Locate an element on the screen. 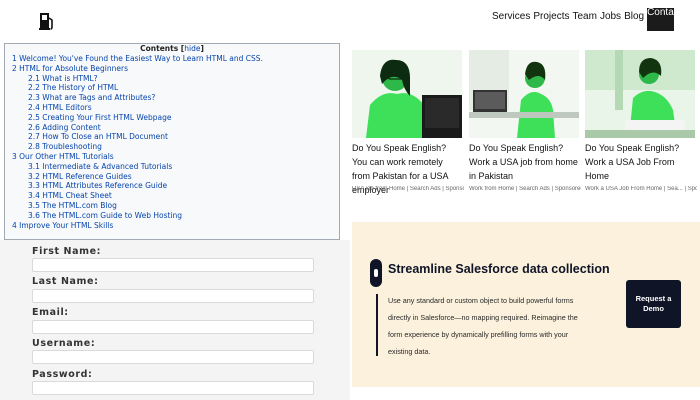  last-name-input is located at coordinates (173, 296).